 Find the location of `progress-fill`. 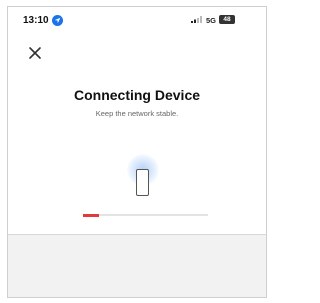

progress-fill is located at coordinates (91, 215).